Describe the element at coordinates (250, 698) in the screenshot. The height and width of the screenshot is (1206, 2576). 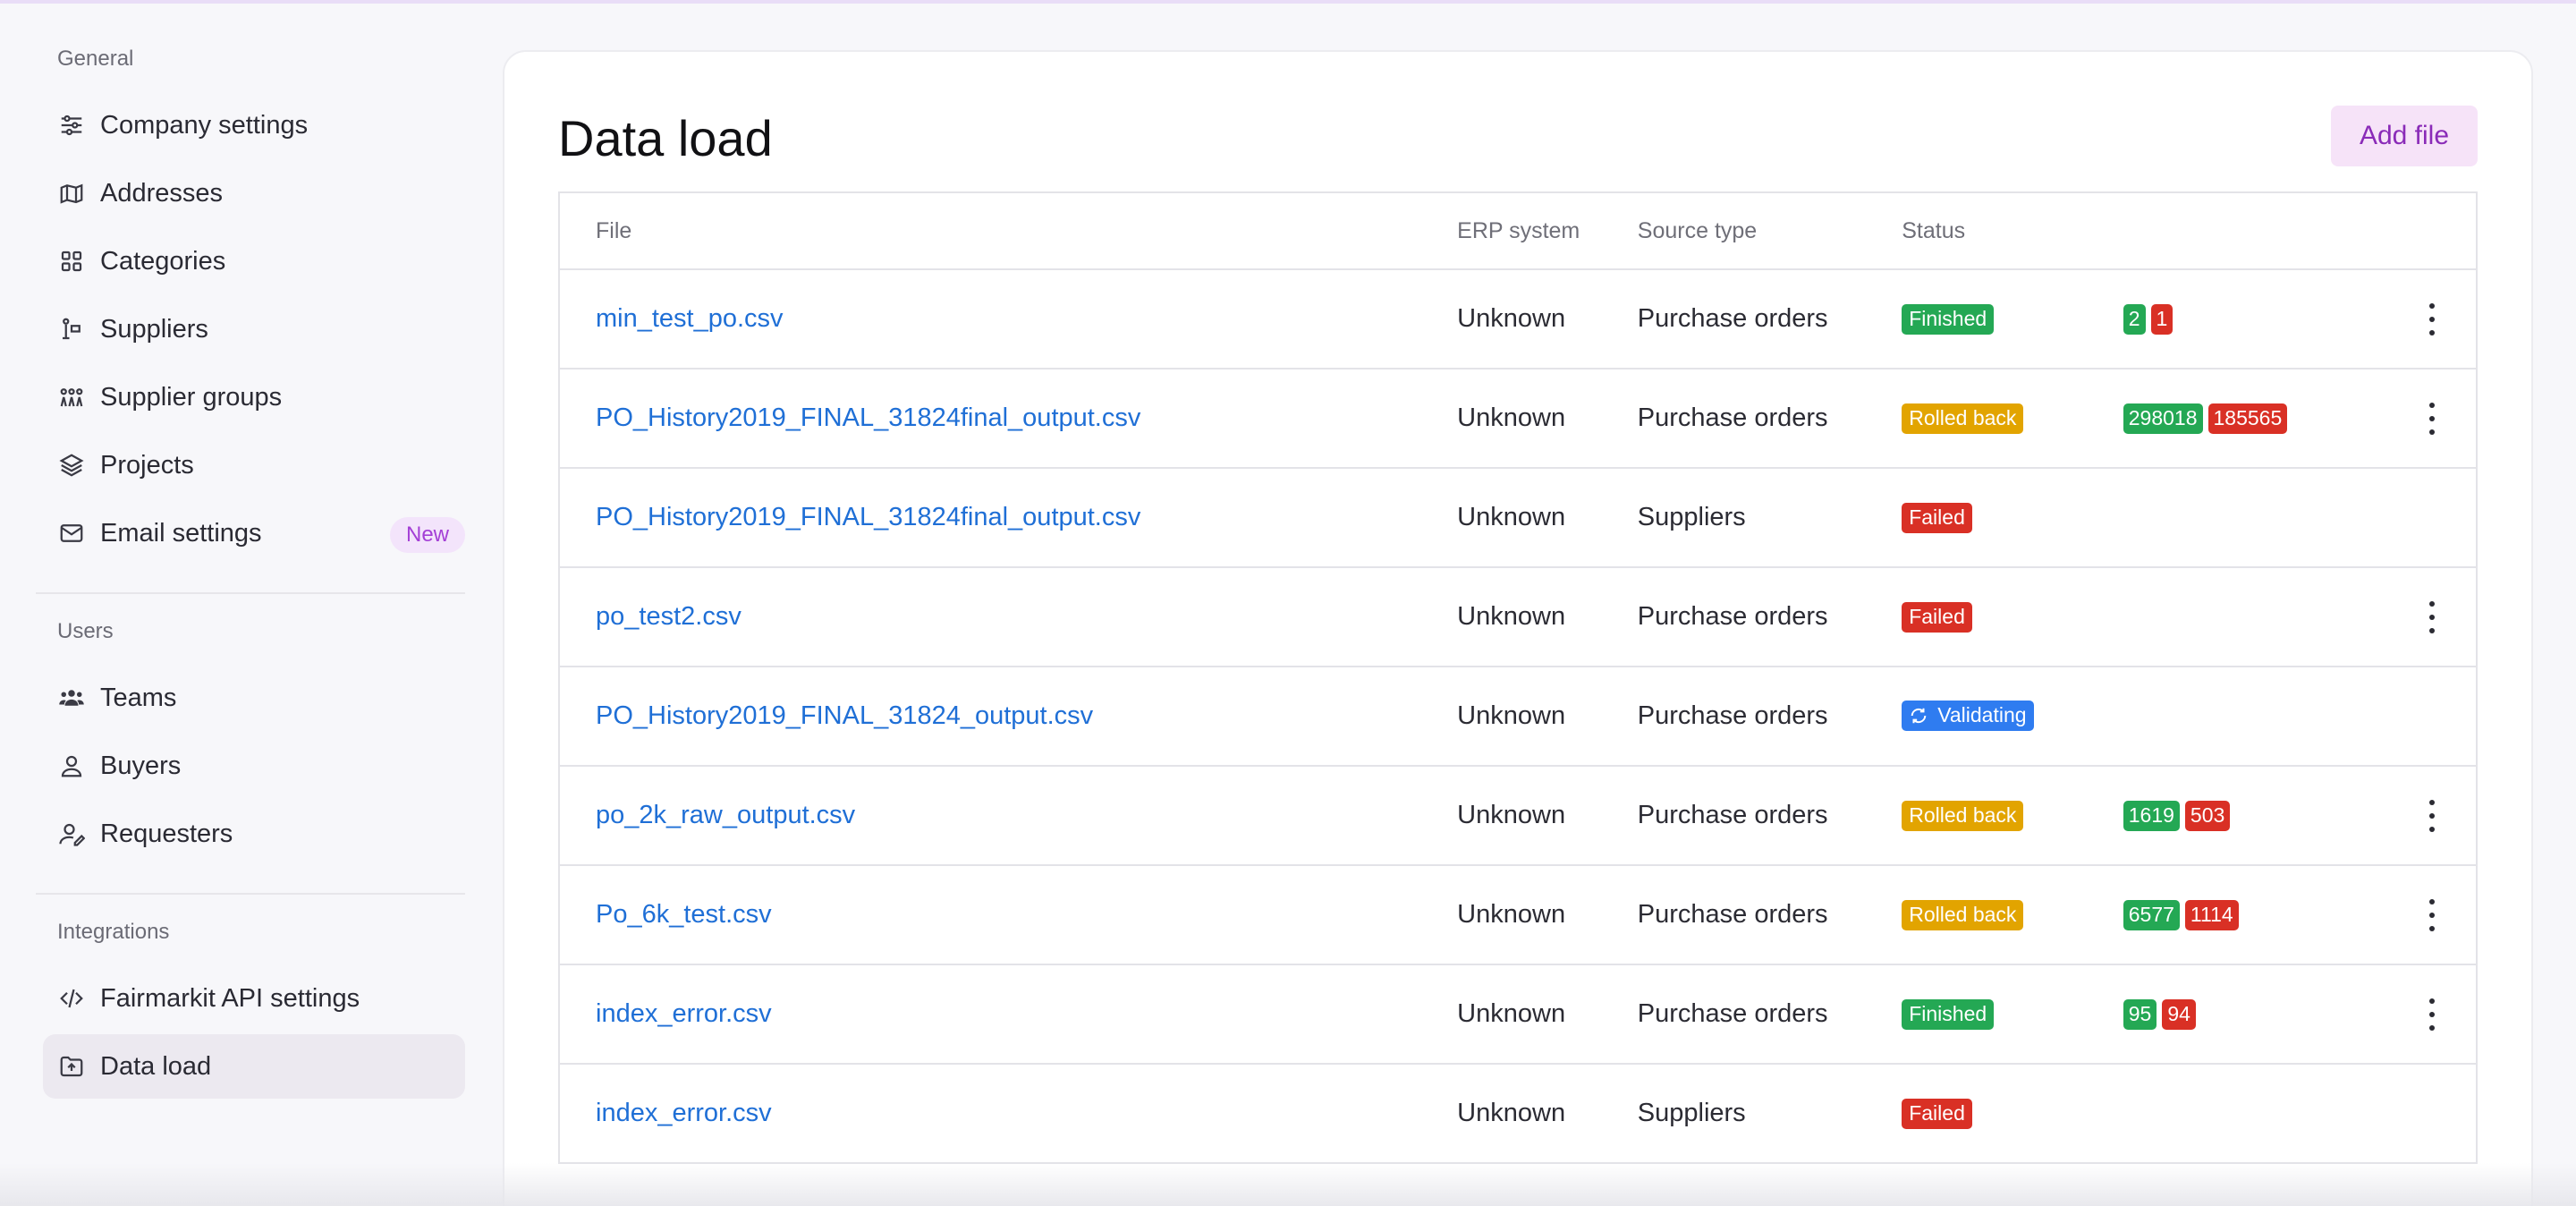
I see `sidebar-item-teams: Teams` at that location.